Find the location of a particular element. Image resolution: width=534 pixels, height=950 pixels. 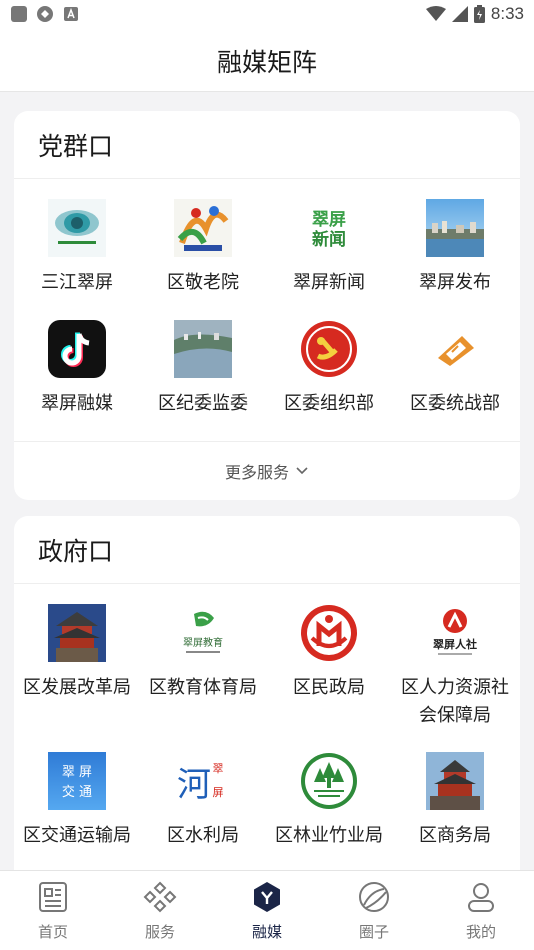

more-services-button: 更多服务 is located at coordinates (267, 470).